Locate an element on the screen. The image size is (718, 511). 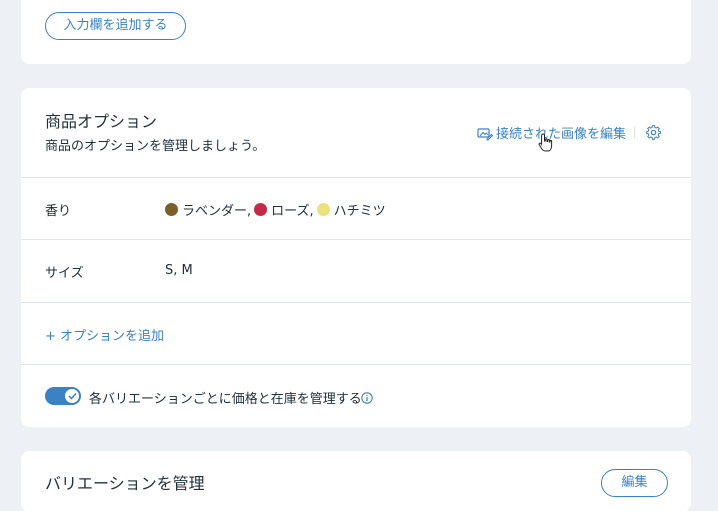
toggle-knob is located at coordinates (72, 396).